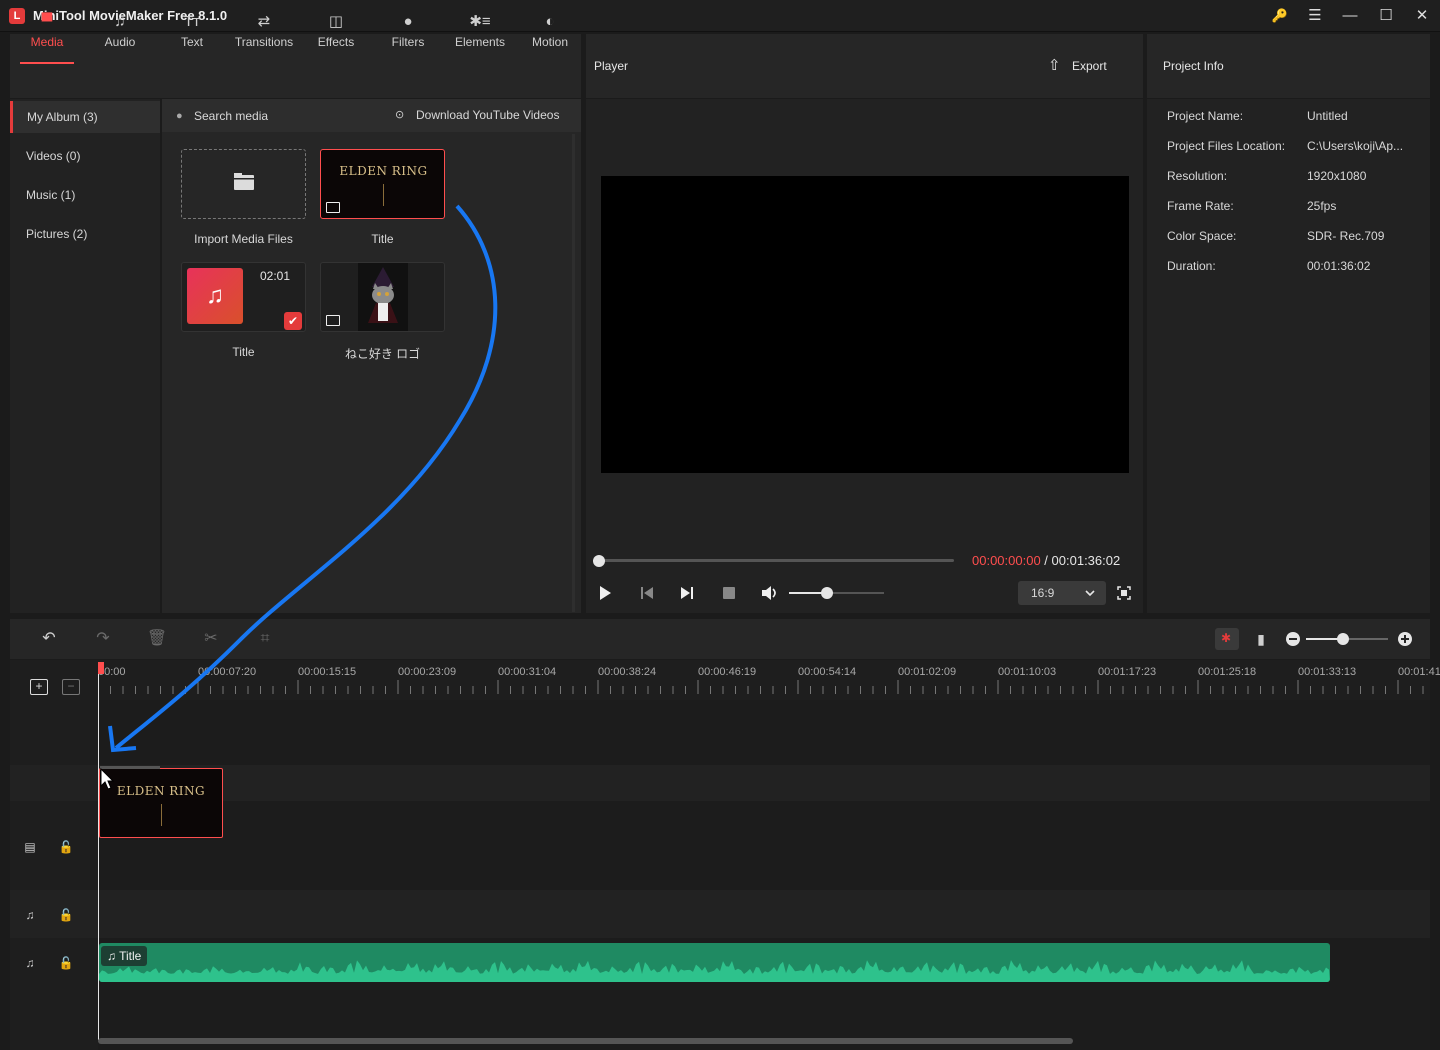 The width and height of the screenshot is (1440, 1050). What do you see at coordinates (85, 156) in the screenshot?
I see `album-item-videos: Videos (0)` at bounding box center [85, 156].